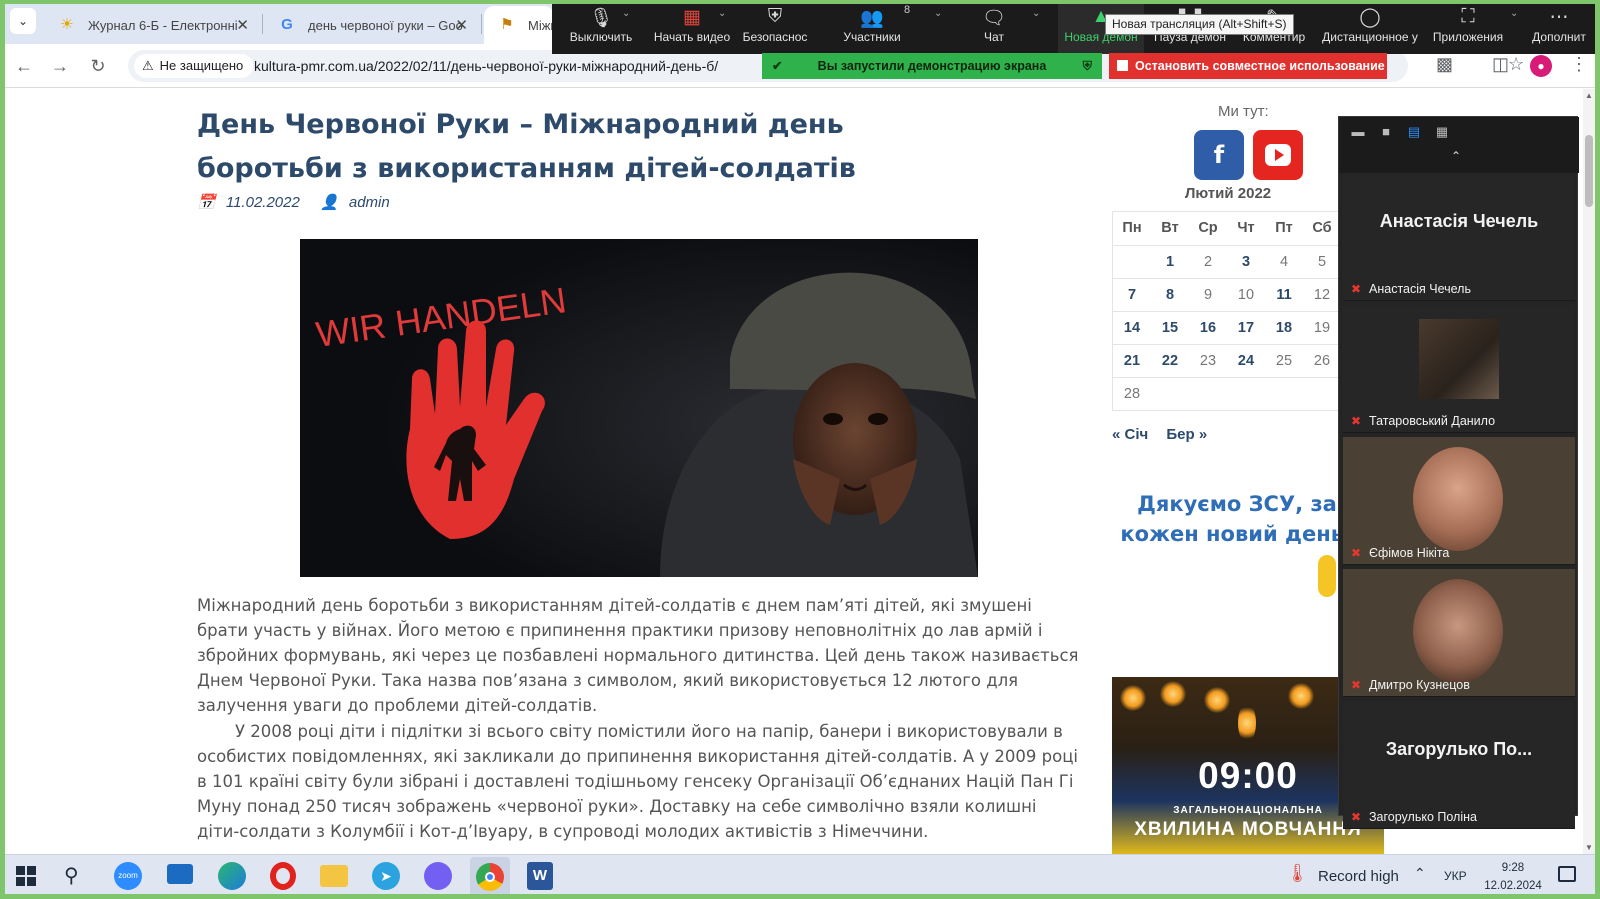  What do you see at coordinates (283, 876) in the screenshot?
I see `opera-icon` at bounding box center [283, 876].